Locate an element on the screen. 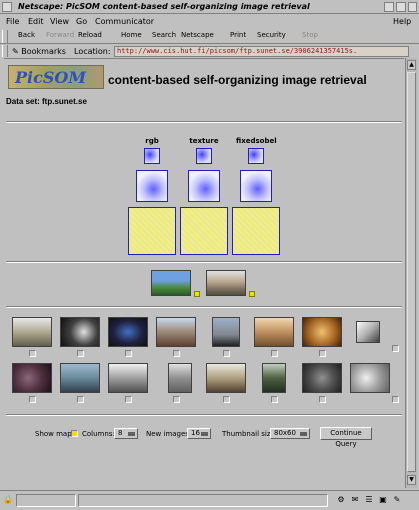 The image size is (419, 510). stop-button: Stop is located at coordinates (310, 35).